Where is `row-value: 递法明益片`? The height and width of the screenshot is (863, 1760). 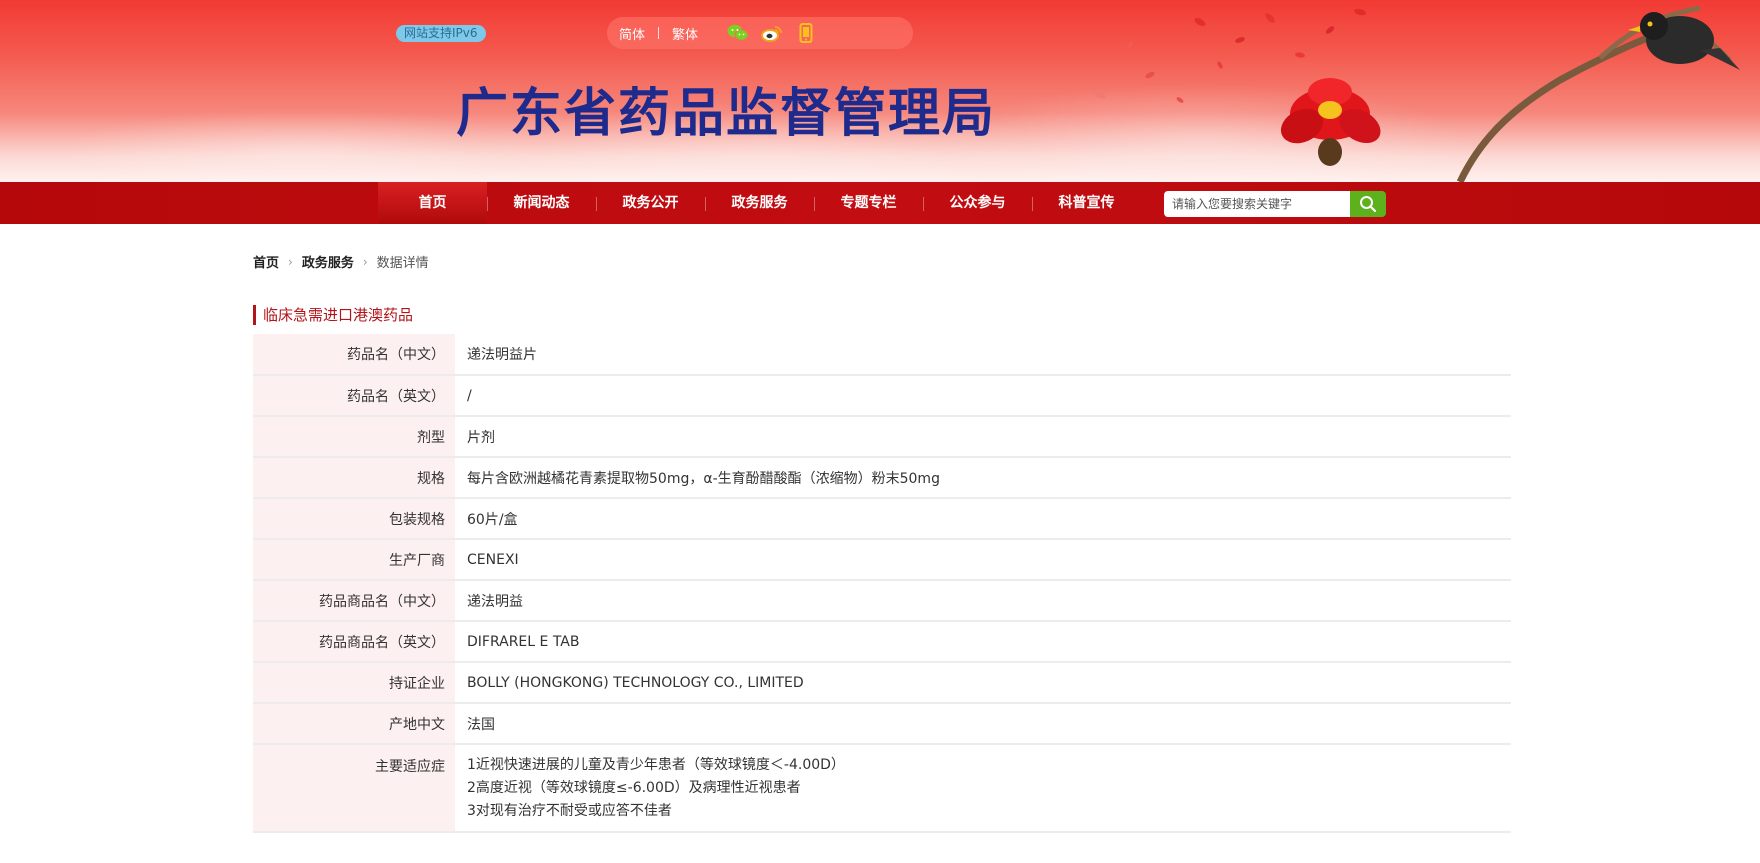
row-value: 递法明益片 is located at coordinates (983, 355).